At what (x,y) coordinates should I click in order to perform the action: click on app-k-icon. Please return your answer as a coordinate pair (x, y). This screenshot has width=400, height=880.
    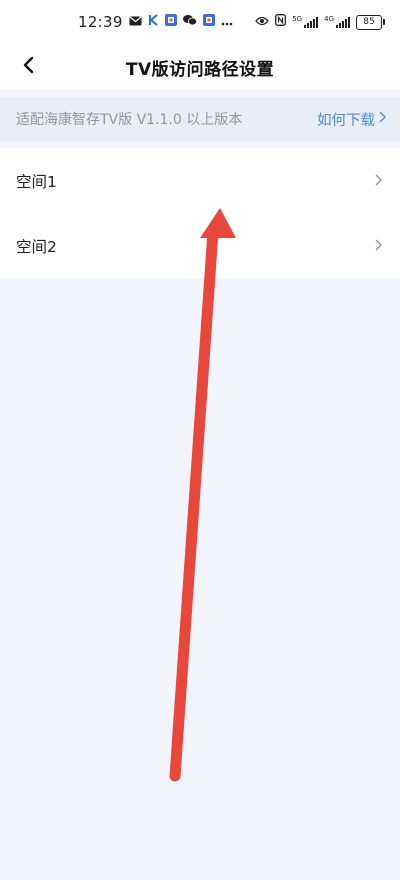
    Looking at the image, I should click on (153, 22).